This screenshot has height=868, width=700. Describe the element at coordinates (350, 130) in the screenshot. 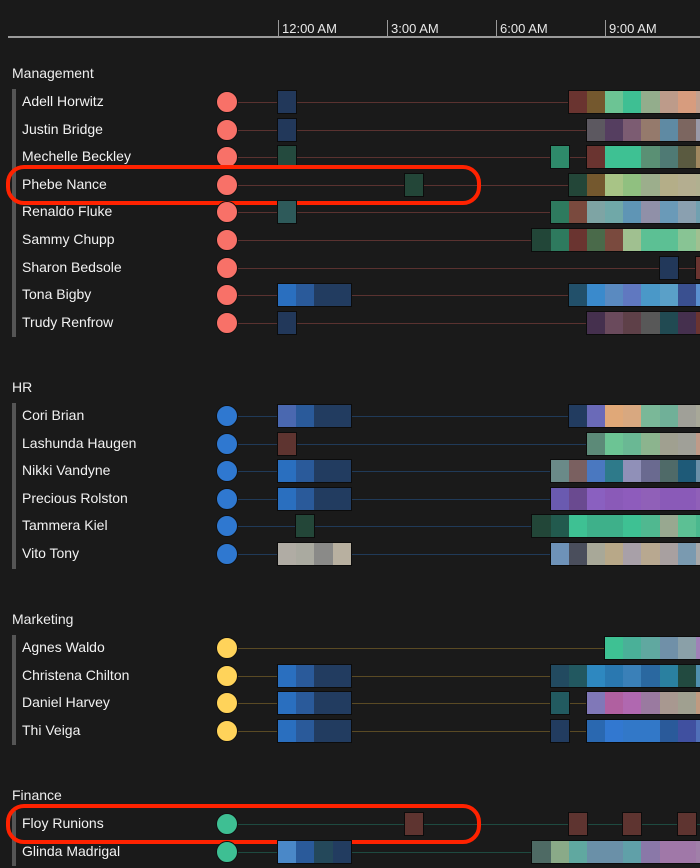

I see `person-row: Justin Bridge` at that location.